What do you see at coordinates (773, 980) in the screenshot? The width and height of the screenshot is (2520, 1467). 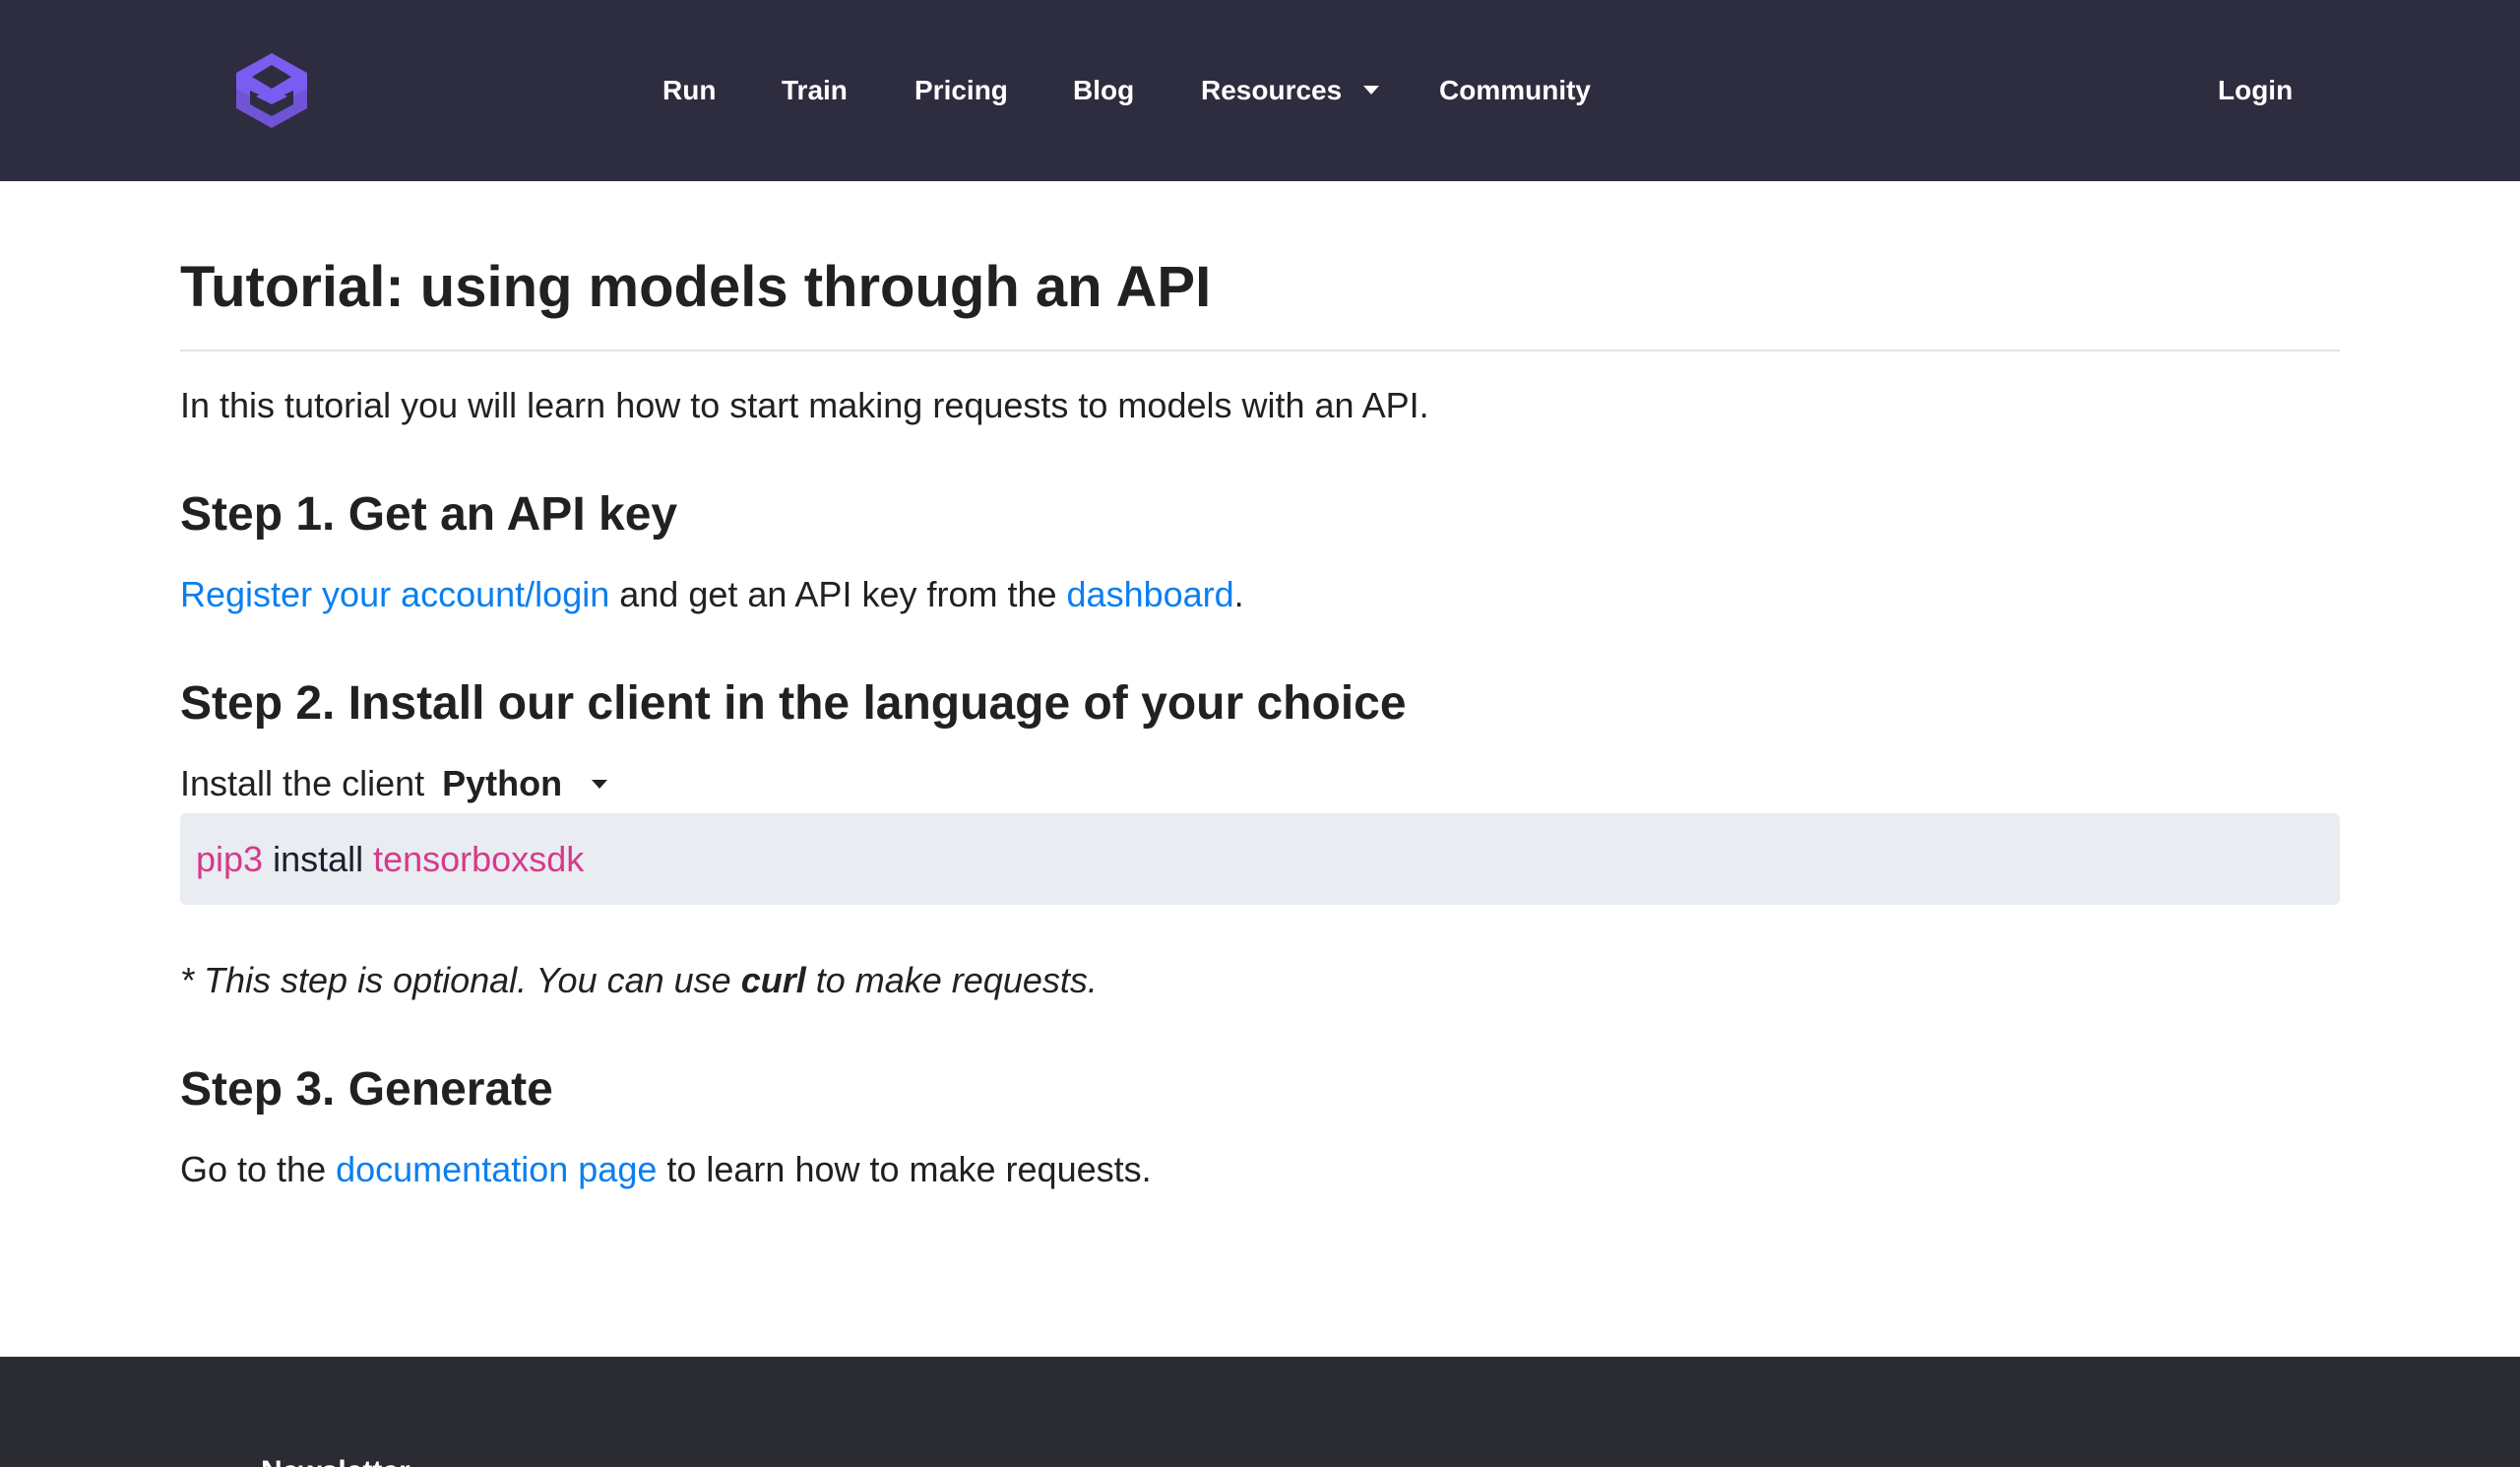 I see `note-curl-bold: curl` at bounding box center [773, 980].